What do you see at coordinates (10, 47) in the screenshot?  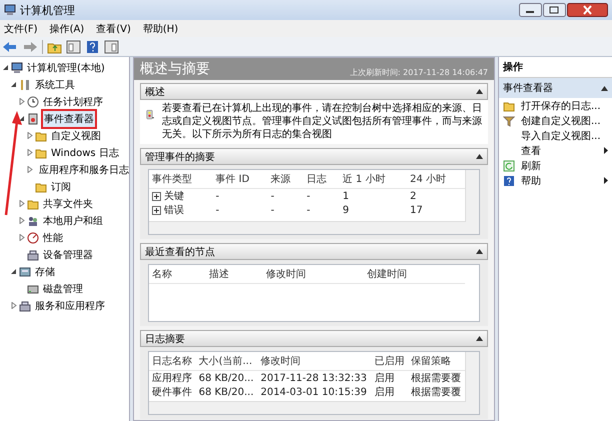 I see `back-arrow-icon` at bounding box center [10, 47].